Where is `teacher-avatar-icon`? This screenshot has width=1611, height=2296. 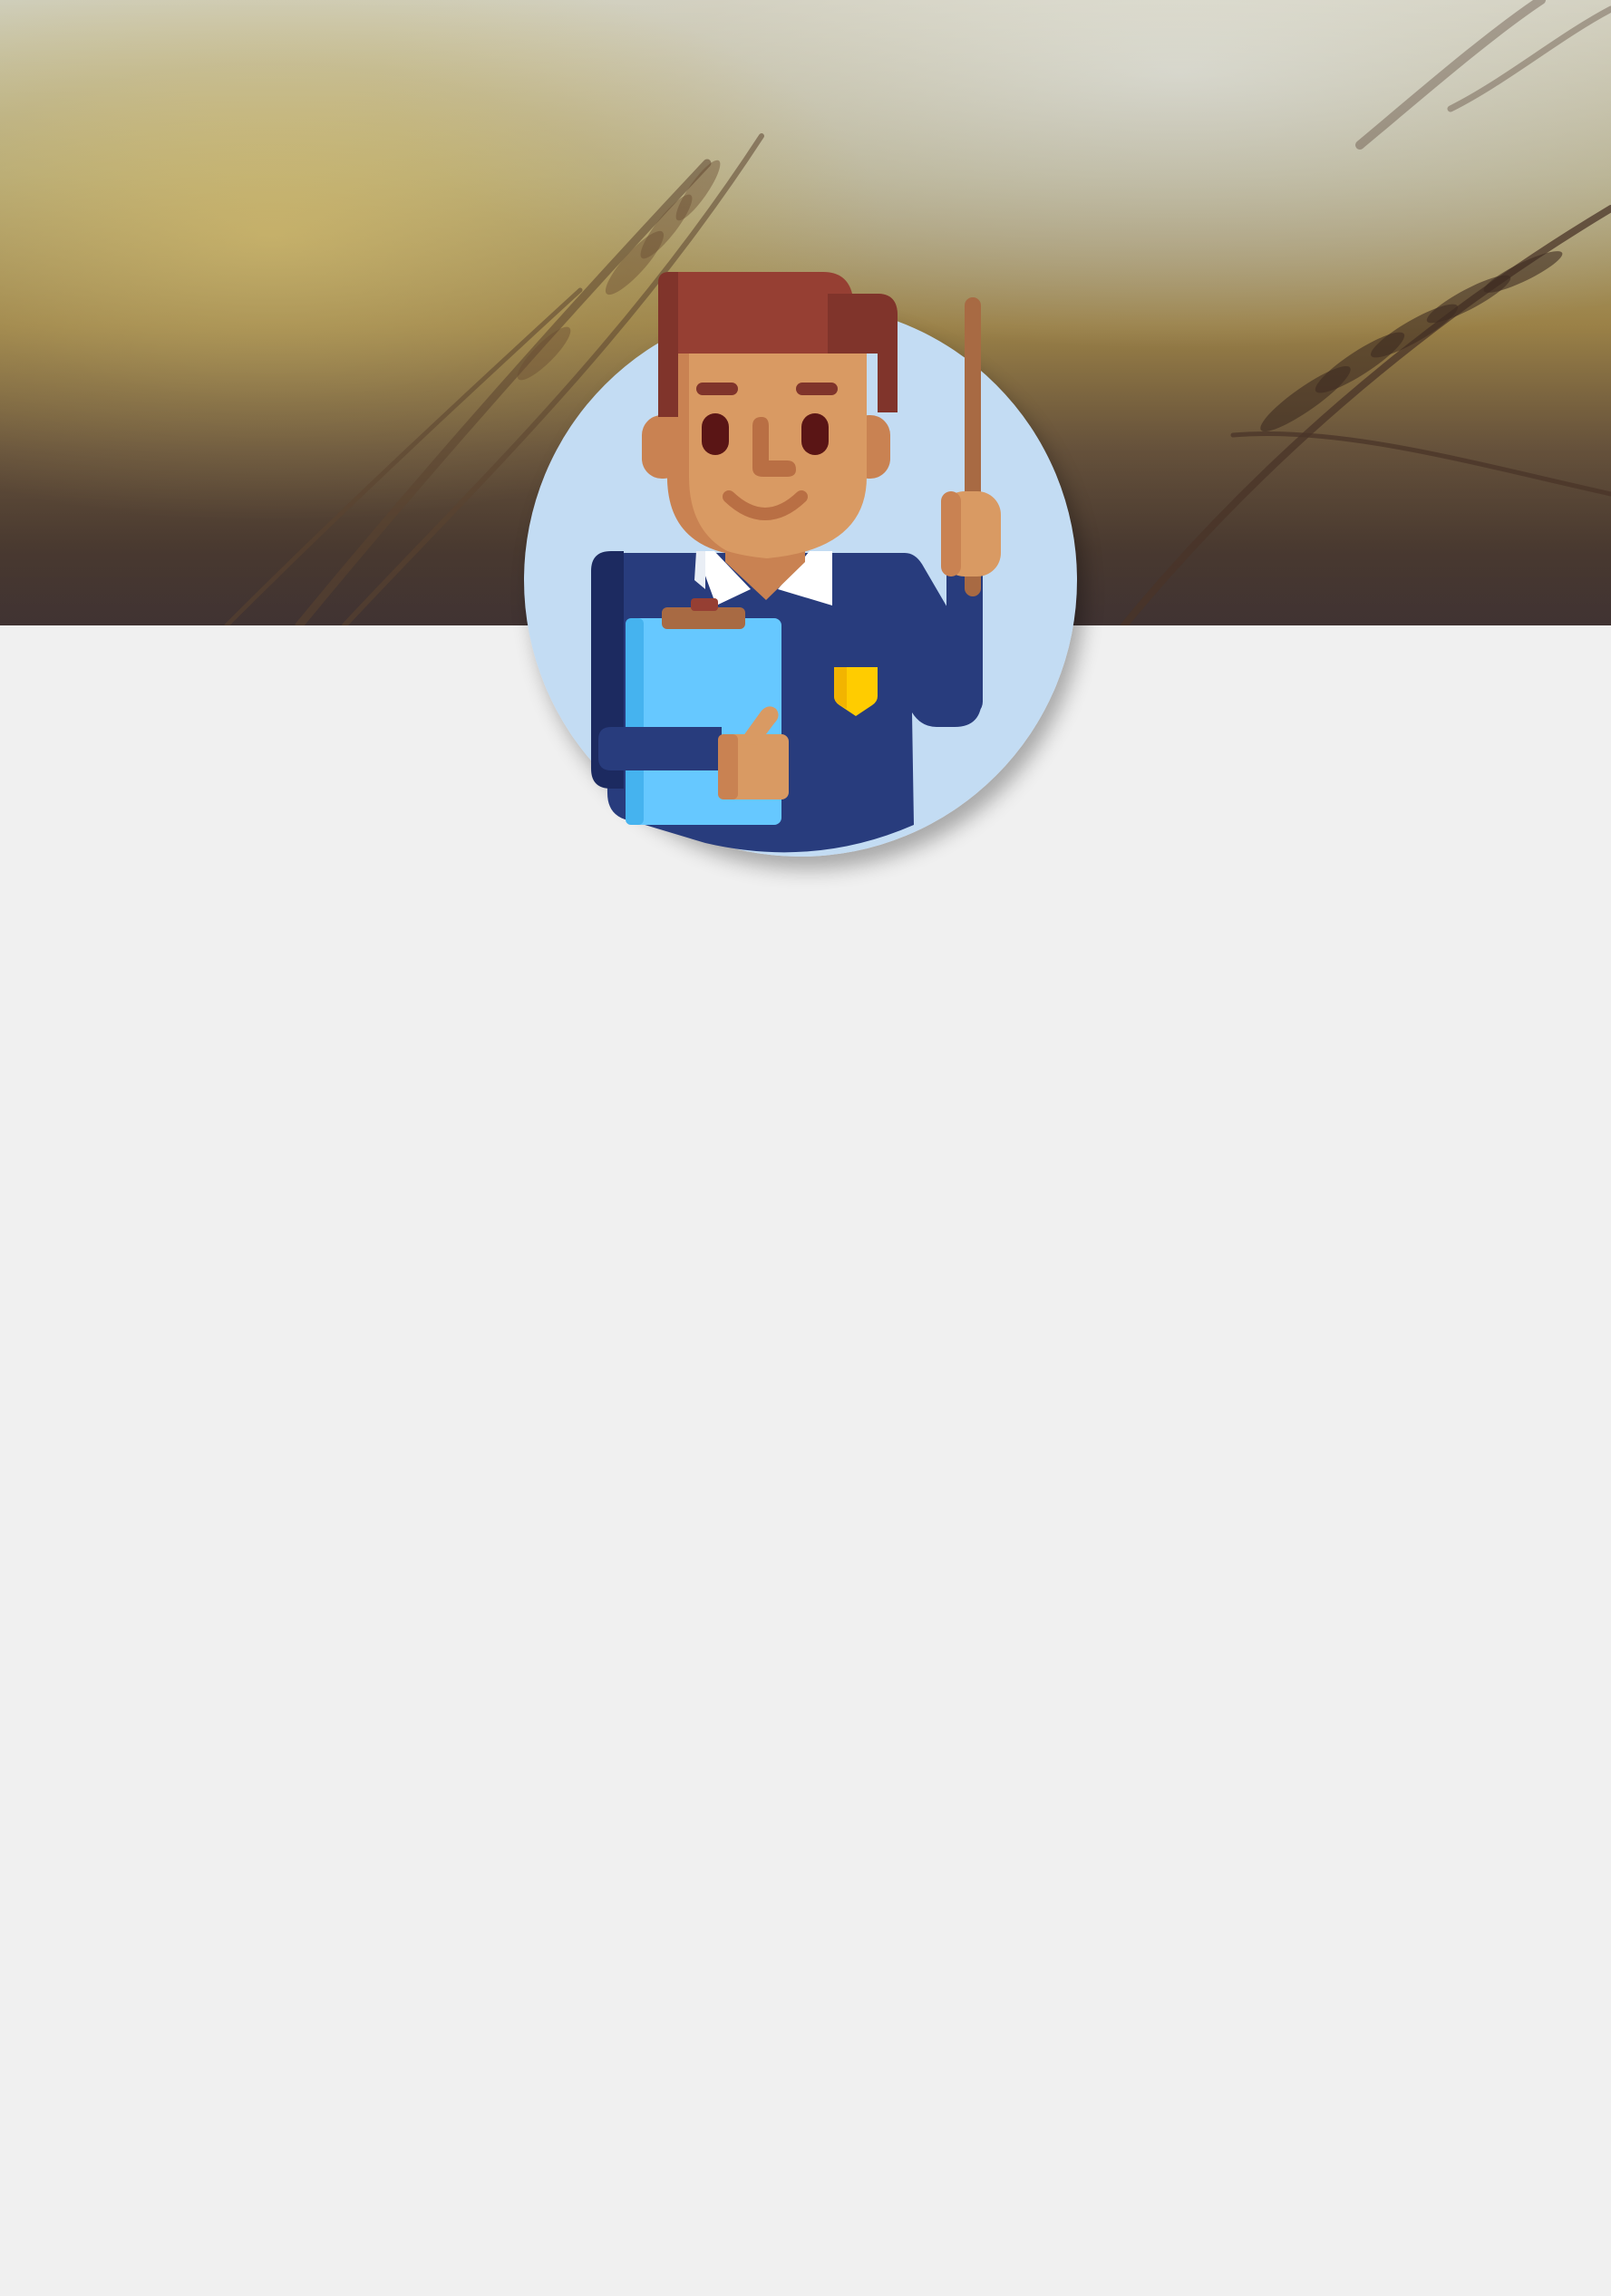
teacher-avatar-icon is located at coordinates (796, 562).